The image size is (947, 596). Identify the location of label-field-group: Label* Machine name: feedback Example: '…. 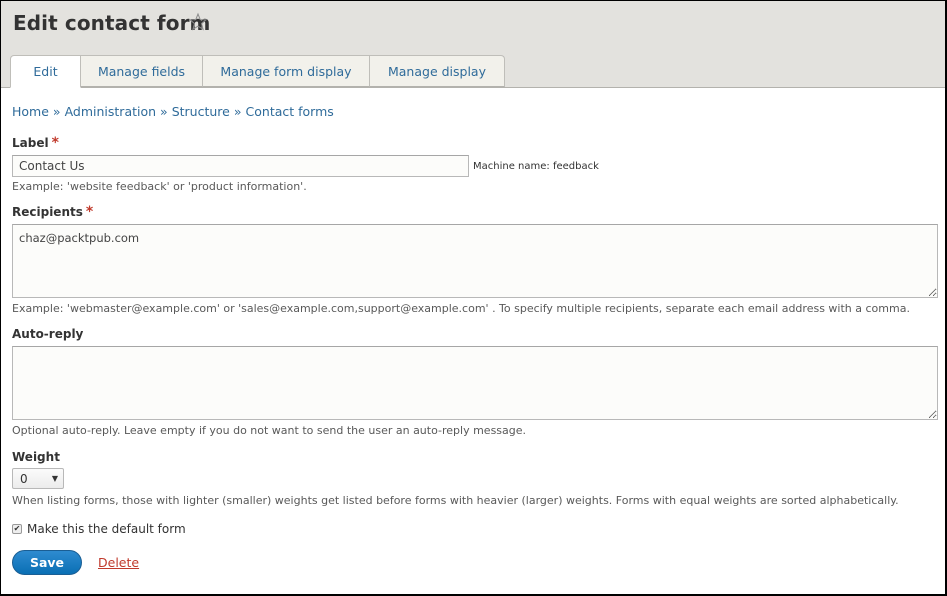
(473, 164).